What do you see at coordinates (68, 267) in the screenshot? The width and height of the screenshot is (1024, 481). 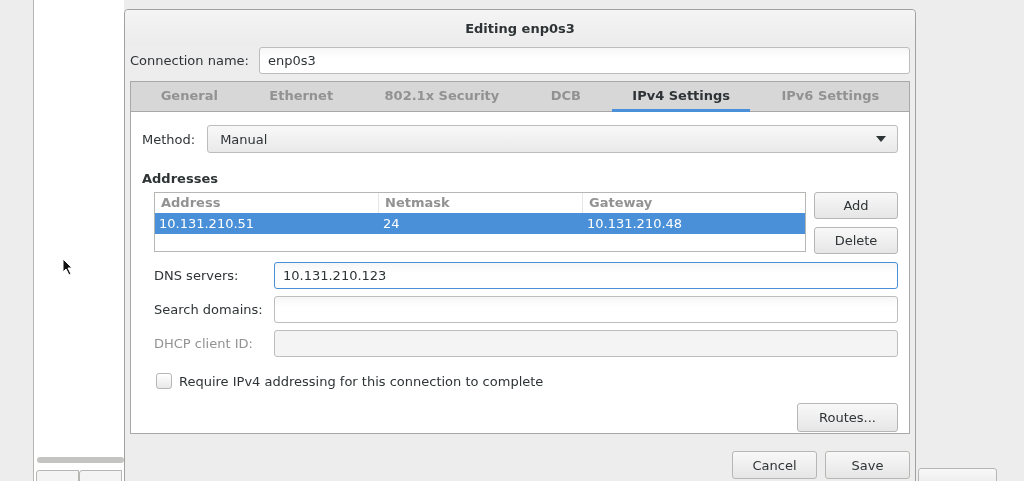 I see `mouse-cursor-icon` at bounding box center [68, 267].